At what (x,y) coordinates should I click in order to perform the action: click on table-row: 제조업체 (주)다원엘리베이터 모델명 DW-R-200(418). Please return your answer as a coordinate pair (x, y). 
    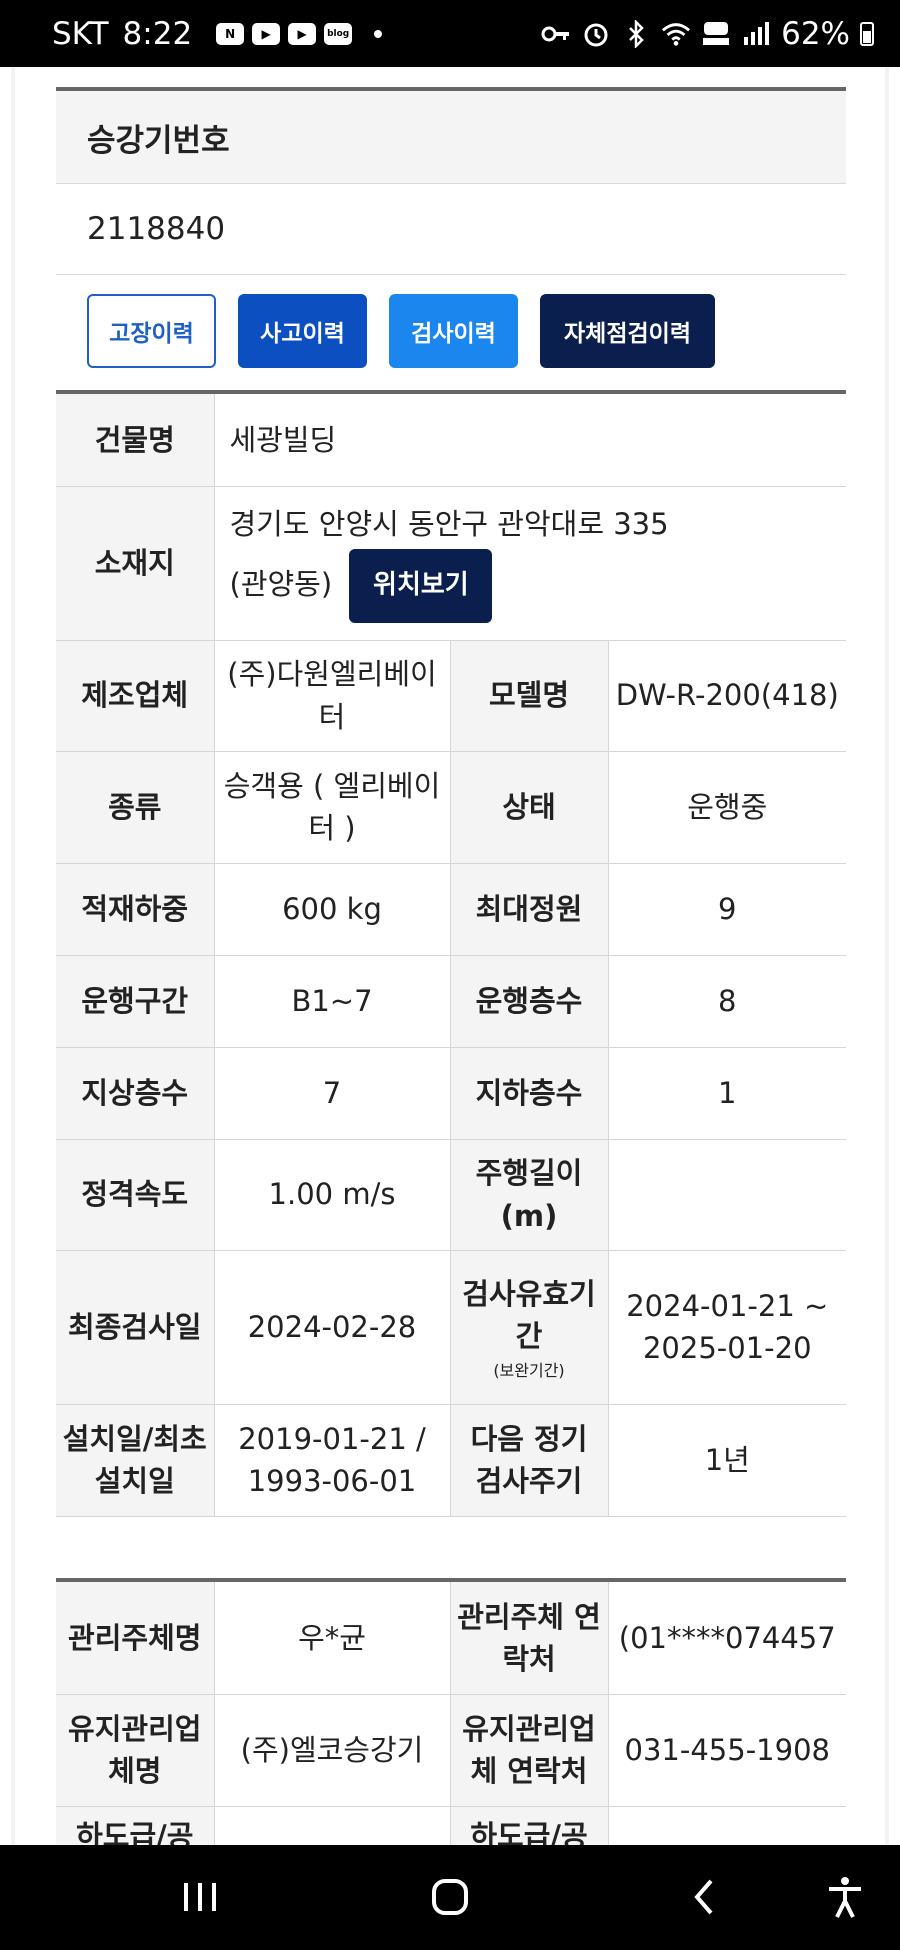
    Looking at the image, I should click on (451, 696).